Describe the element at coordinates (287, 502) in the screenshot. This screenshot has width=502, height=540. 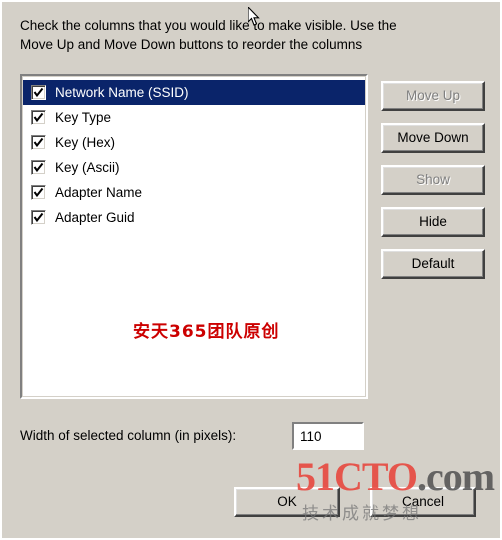
I see `ok-button: OK` at that location.